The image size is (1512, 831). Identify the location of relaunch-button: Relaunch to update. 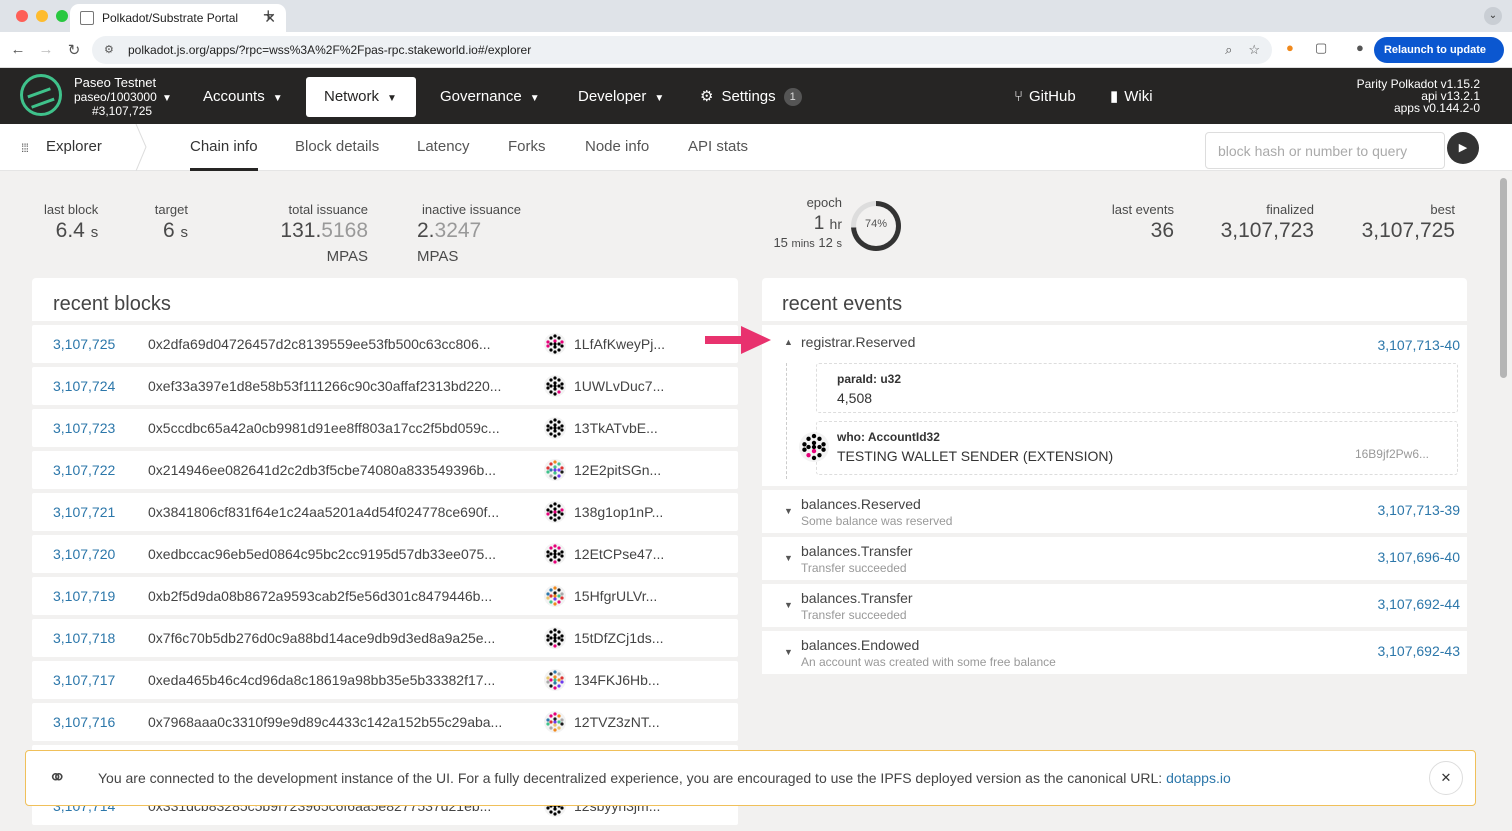
(1438, 50).